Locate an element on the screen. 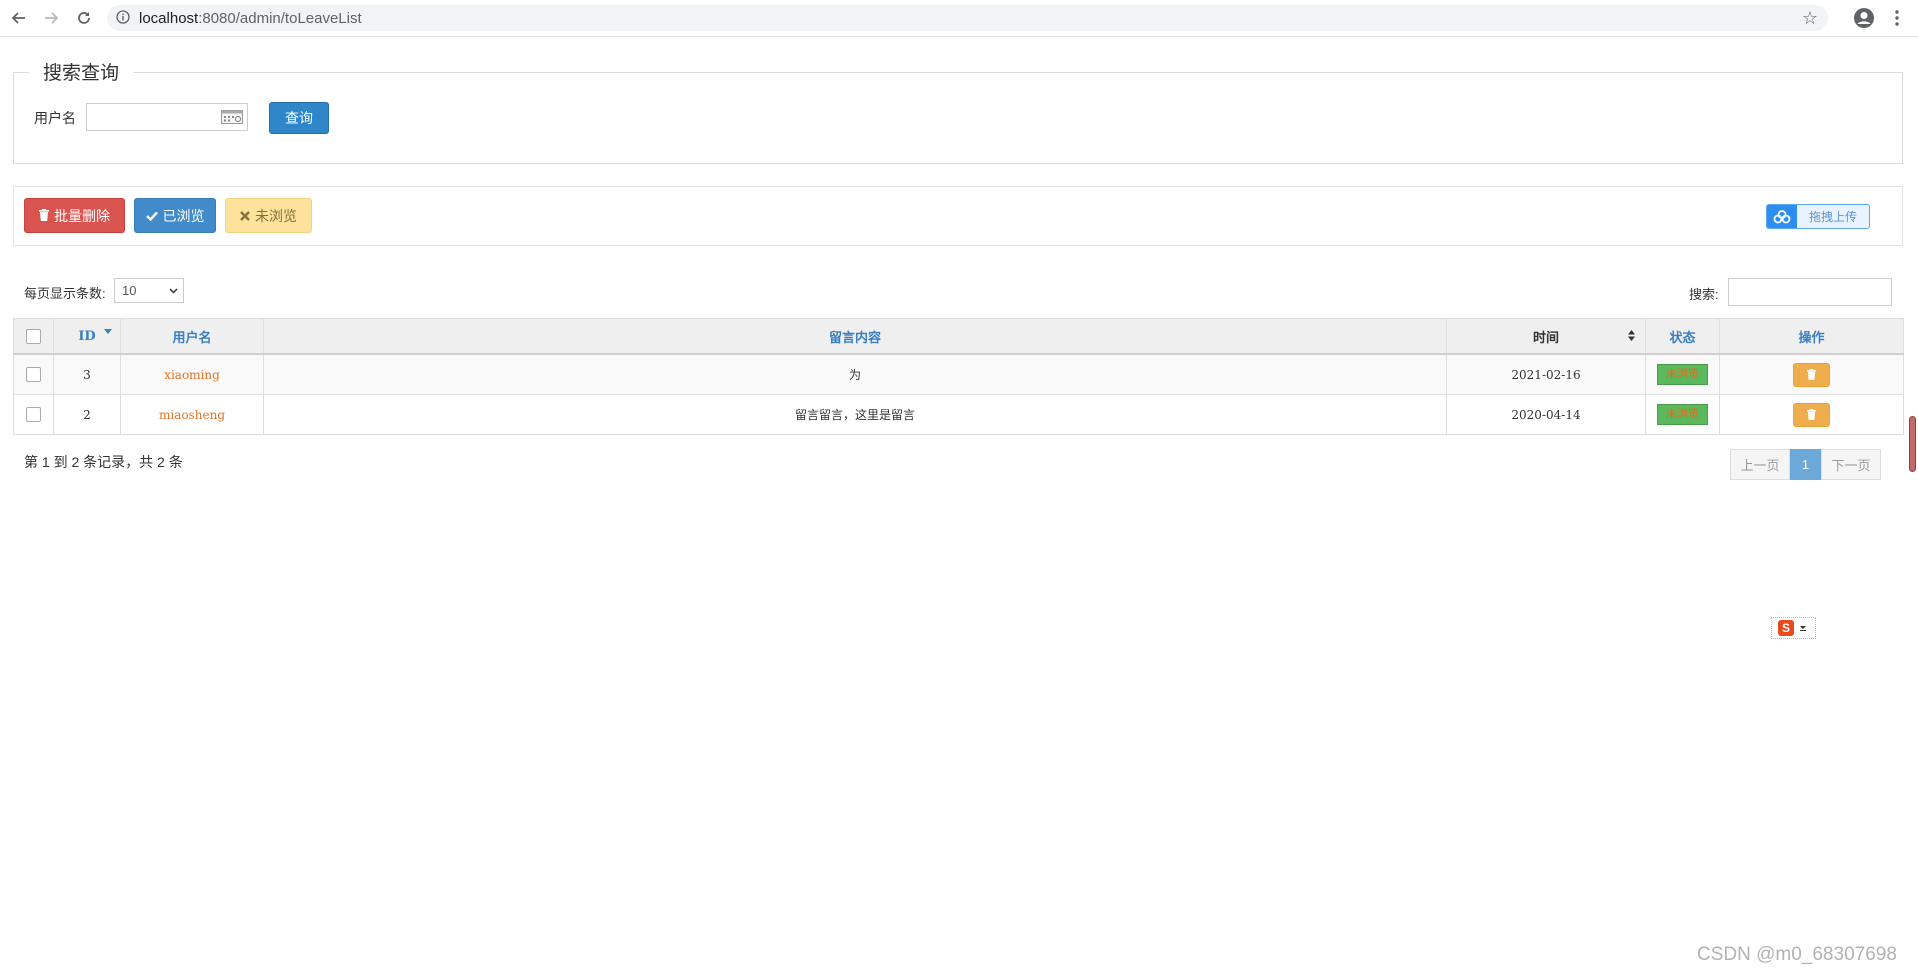 The height and width of the screenshot is (975, 1918). search-legend: 搜索查询 is located at coordinates (81, 71).